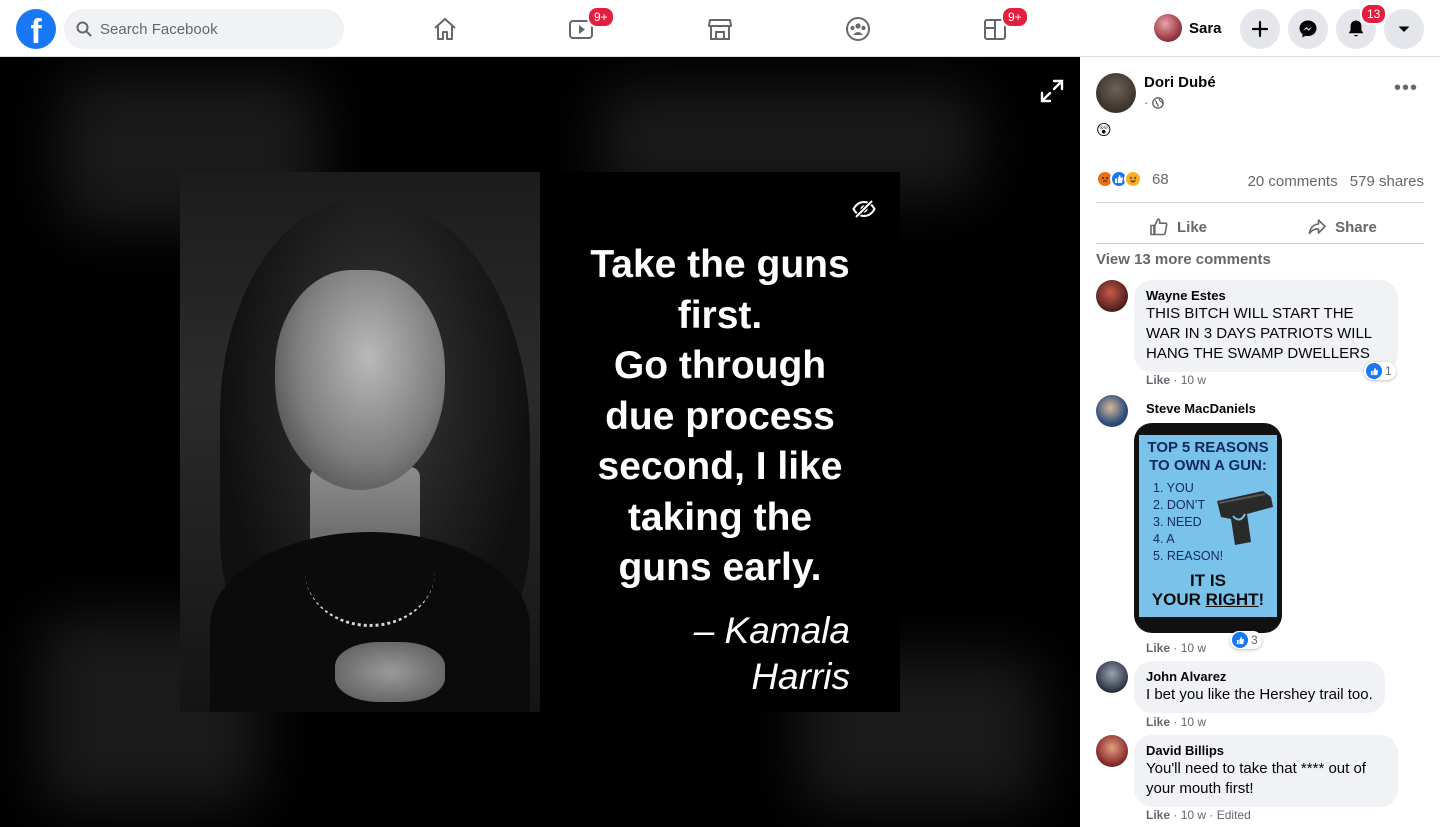  What do you see at coordinates (1374, 14) in the screenshot?
I see `notifications-badge: 13` at bounding box center [1374, 14].